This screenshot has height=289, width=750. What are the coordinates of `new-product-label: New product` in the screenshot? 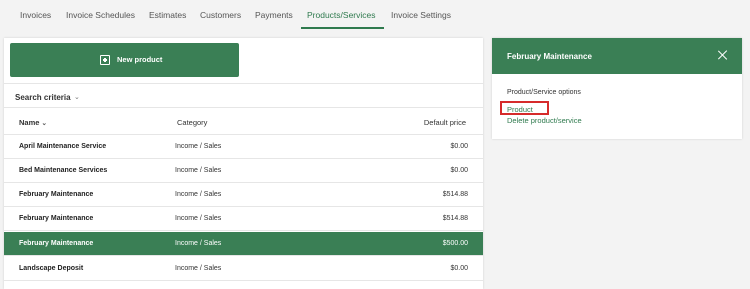 It's located at (140, 59).